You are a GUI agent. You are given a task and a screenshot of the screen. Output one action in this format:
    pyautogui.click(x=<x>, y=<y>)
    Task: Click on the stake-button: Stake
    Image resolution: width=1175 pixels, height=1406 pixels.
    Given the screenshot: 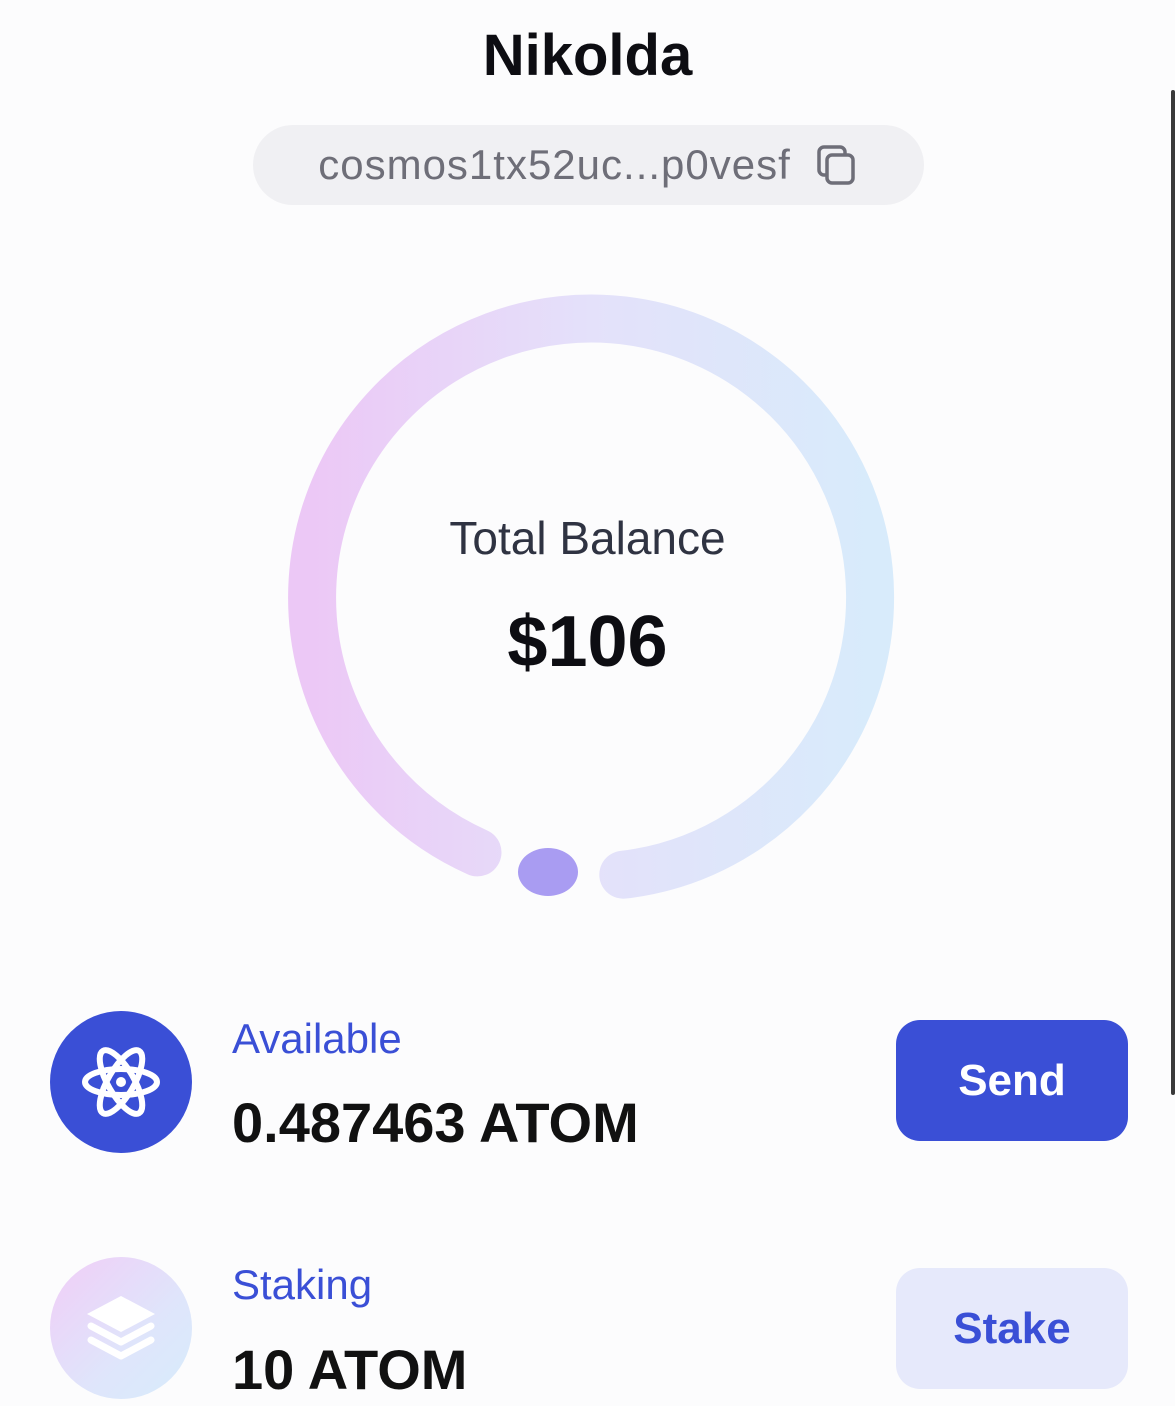 What is the action you would take?
    pyautogui.click(x=1012, y=1328)
    